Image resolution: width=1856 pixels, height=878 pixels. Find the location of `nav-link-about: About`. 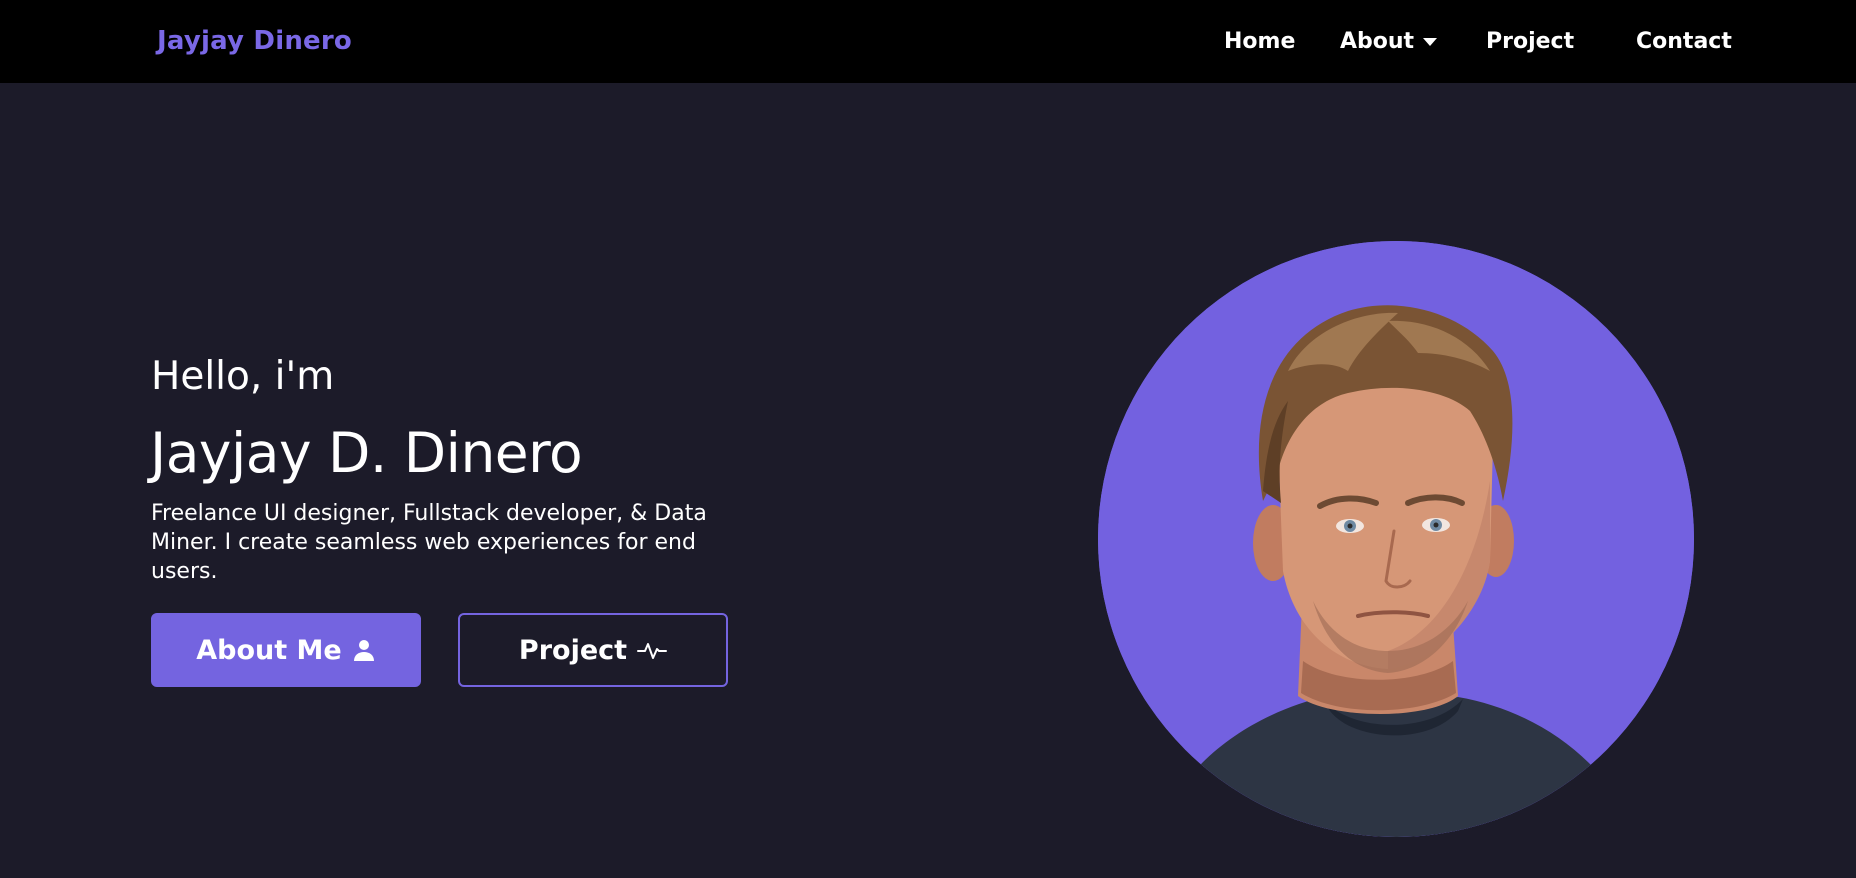

nav-link-about: About is located at coordinates (1389, 41).